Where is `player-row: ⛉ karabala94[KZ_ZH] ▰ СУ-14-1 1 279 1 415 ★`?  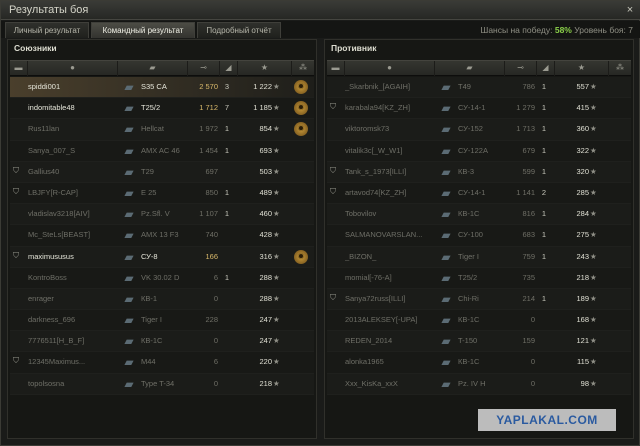
player-row: ⛉ karabala94[KZ_ZH] ▰ СУ-14-1 1 279 1 415 ★ is located at coordinates (479, 109).